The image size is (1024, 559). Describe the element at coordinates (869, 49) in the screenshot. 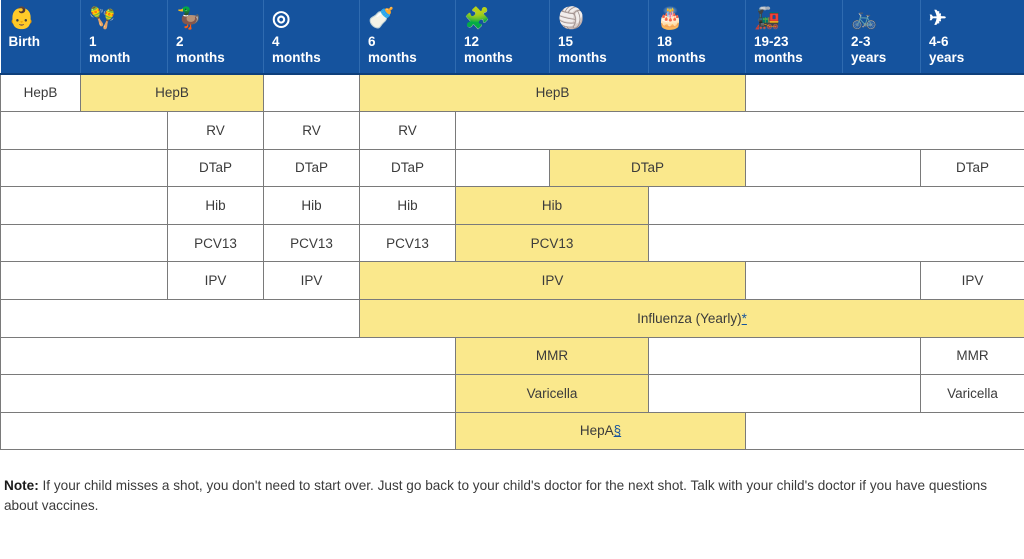

I see `age-column-label: 2-3 years` at that location.